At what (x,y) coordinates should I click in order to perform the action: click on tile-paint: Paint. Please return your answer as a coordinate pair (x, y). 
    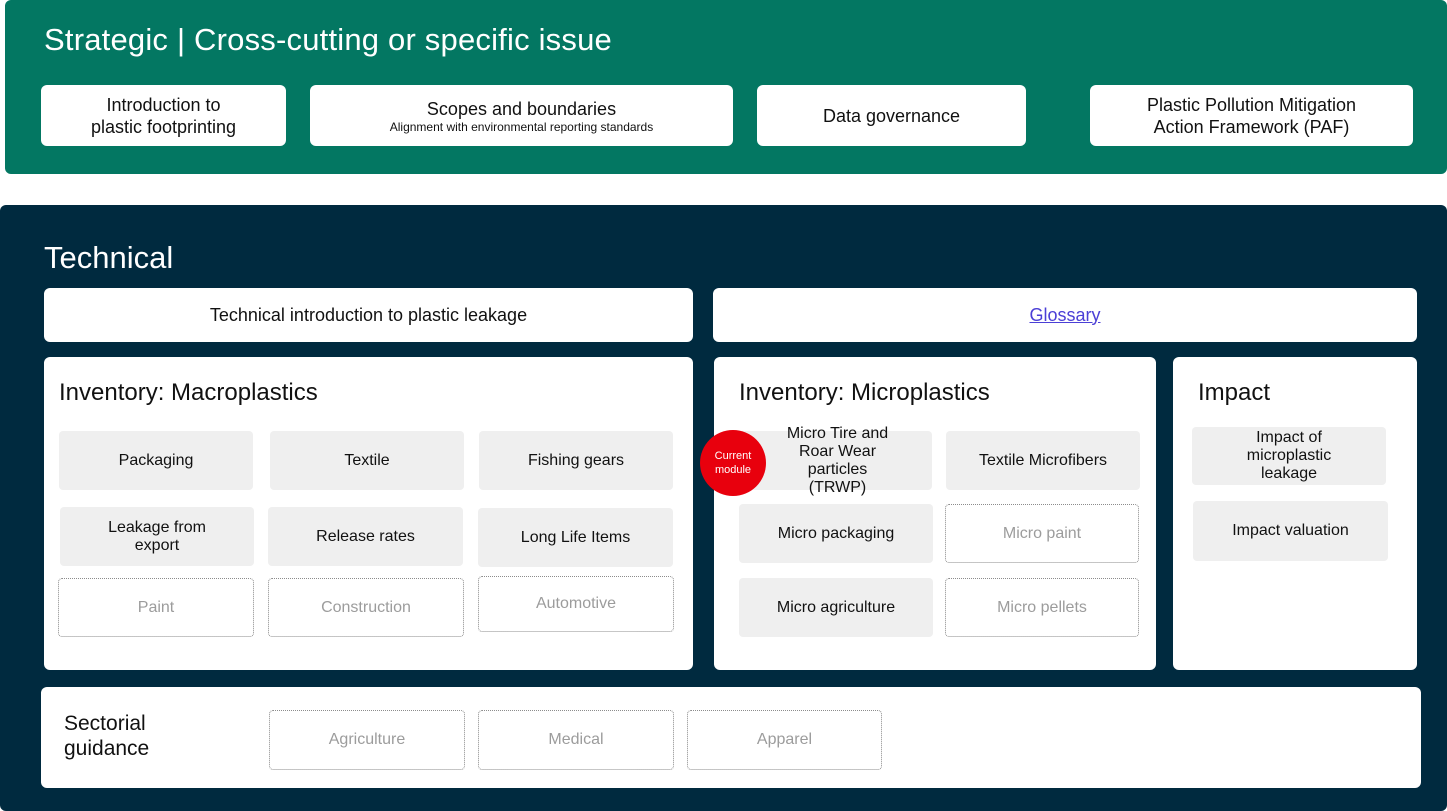
    Looking at the image, I should click on (156, 607).